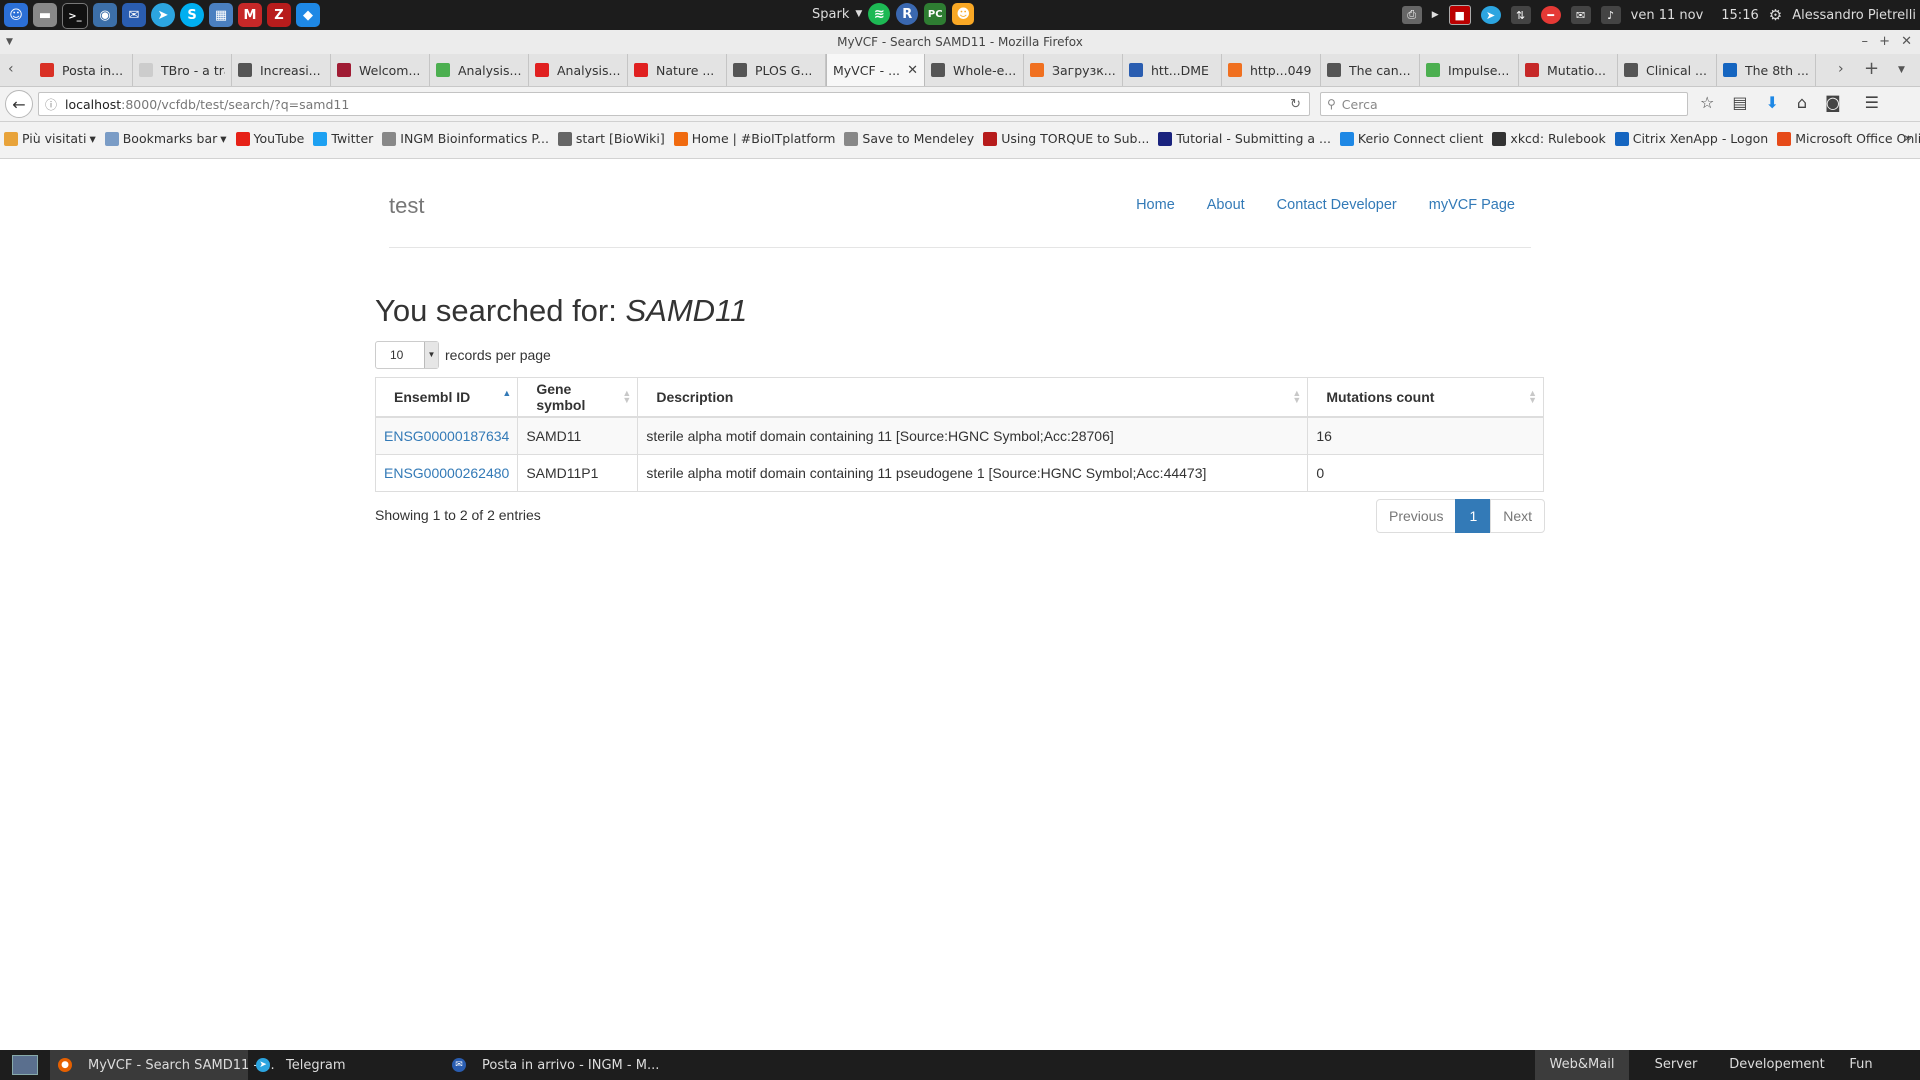 The width and height of the screenshot is (1920, 1080). Describe the element at coordinates (279, 15) in the screenshot. I see `filezilla-icon: Z` at that location.